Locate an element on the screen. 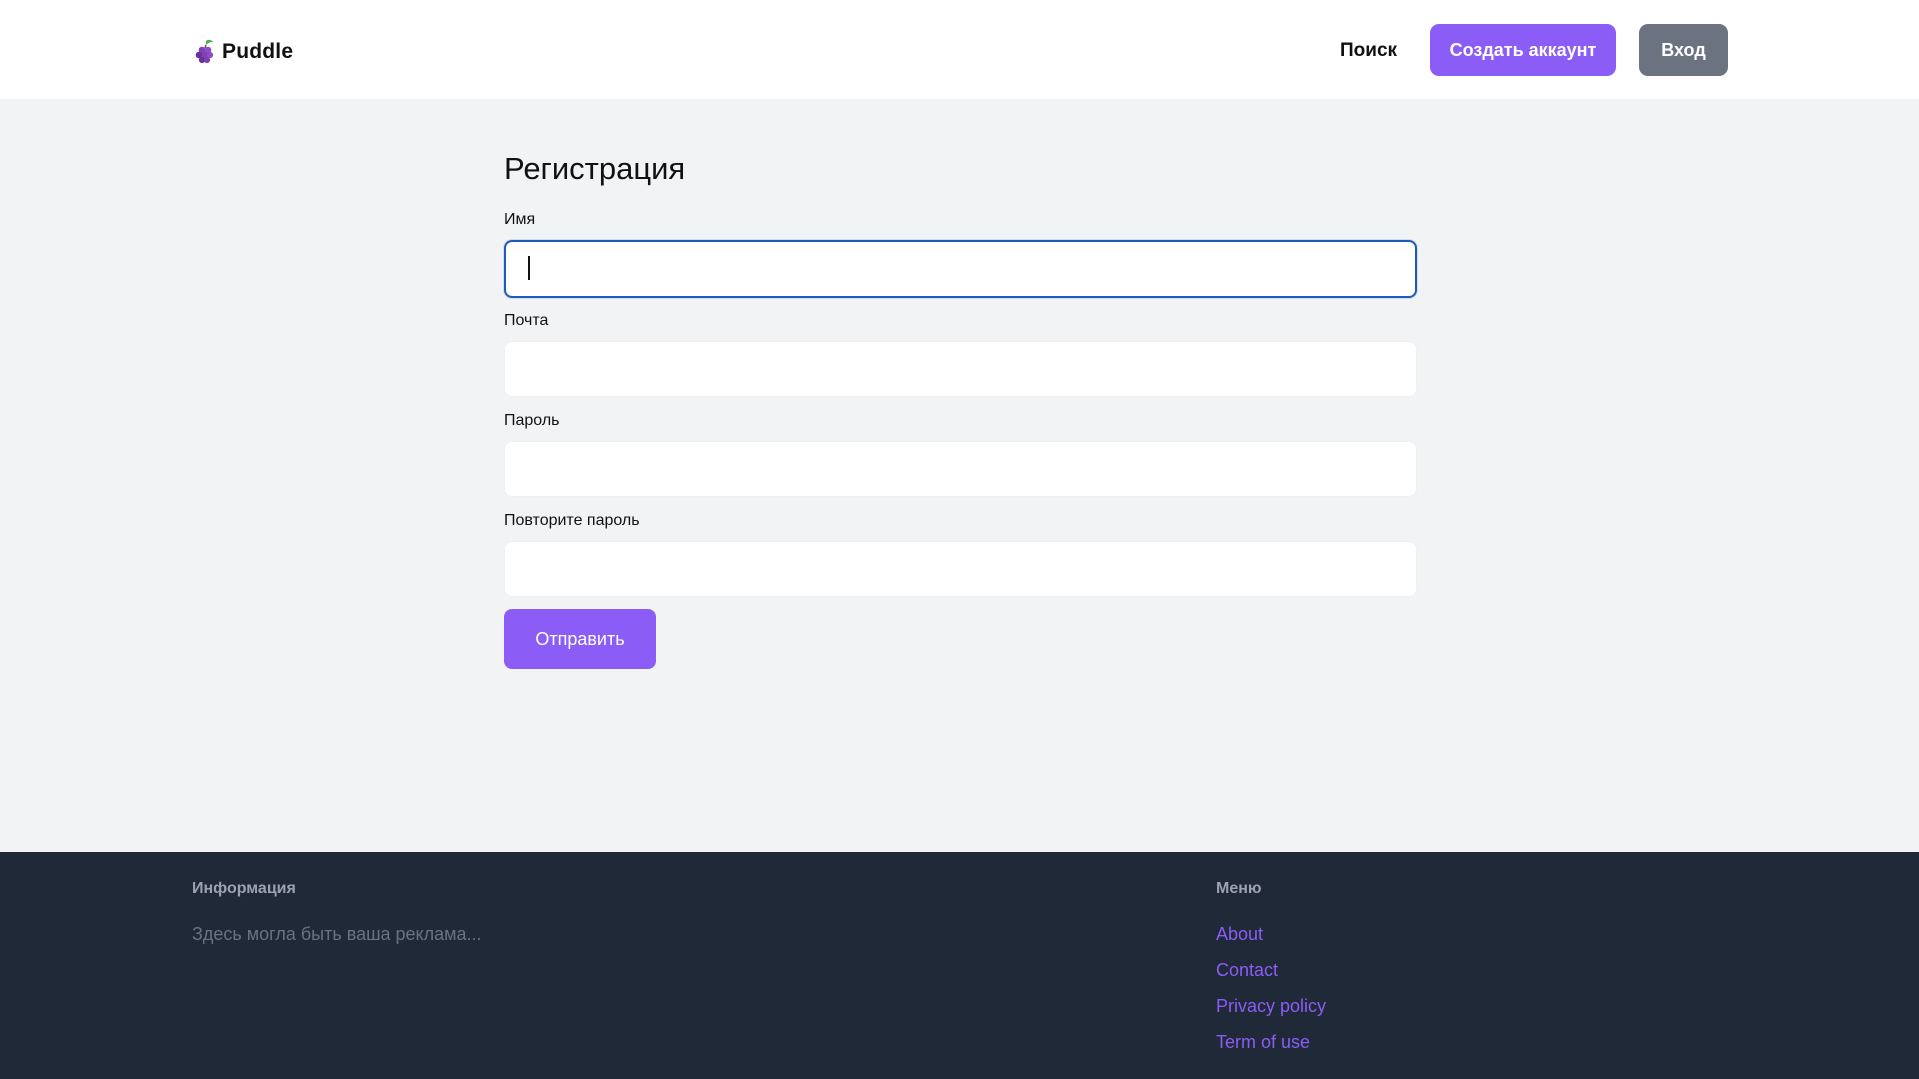 The height and width of the screenshot is (1079, 1919). brand-logo-link: Puddle is located at coordinates (243, 52).